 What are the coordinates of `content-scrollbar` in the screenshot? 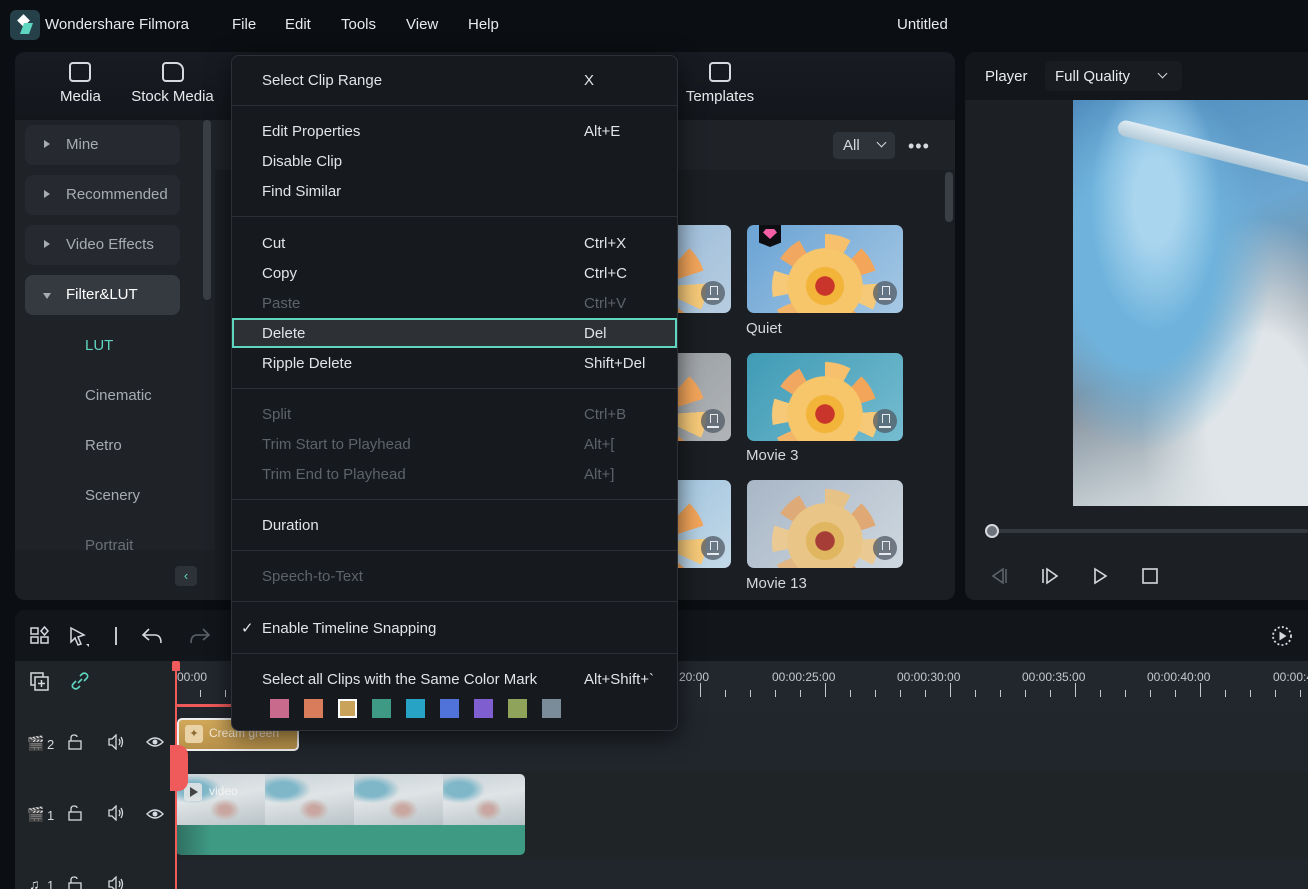 It's located at (949, 197).